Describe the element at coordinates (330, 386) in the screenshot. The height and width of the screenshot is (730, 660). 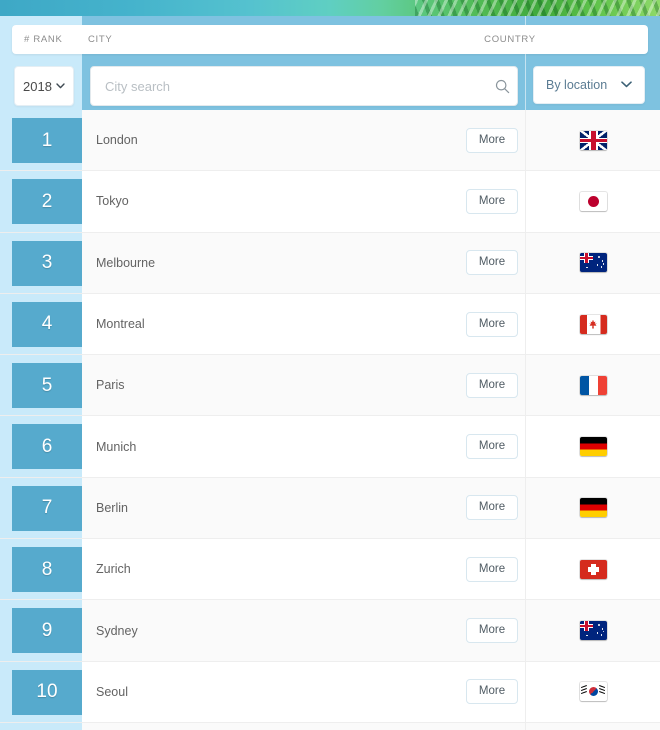
I see `table-row: 5 Paris More` at that location.